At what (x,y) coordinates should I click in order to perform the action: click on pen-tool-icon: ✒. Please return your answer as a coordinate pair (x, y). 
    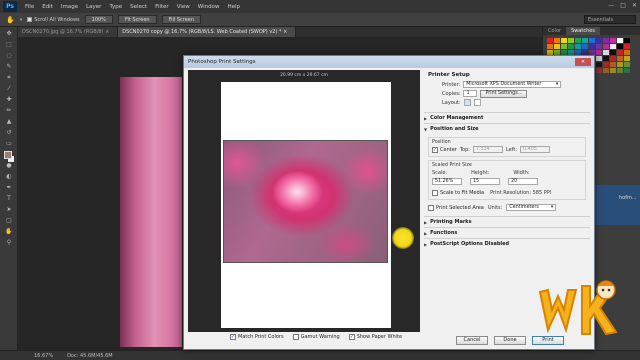
    Looking at the image, I should click on (9, 187).